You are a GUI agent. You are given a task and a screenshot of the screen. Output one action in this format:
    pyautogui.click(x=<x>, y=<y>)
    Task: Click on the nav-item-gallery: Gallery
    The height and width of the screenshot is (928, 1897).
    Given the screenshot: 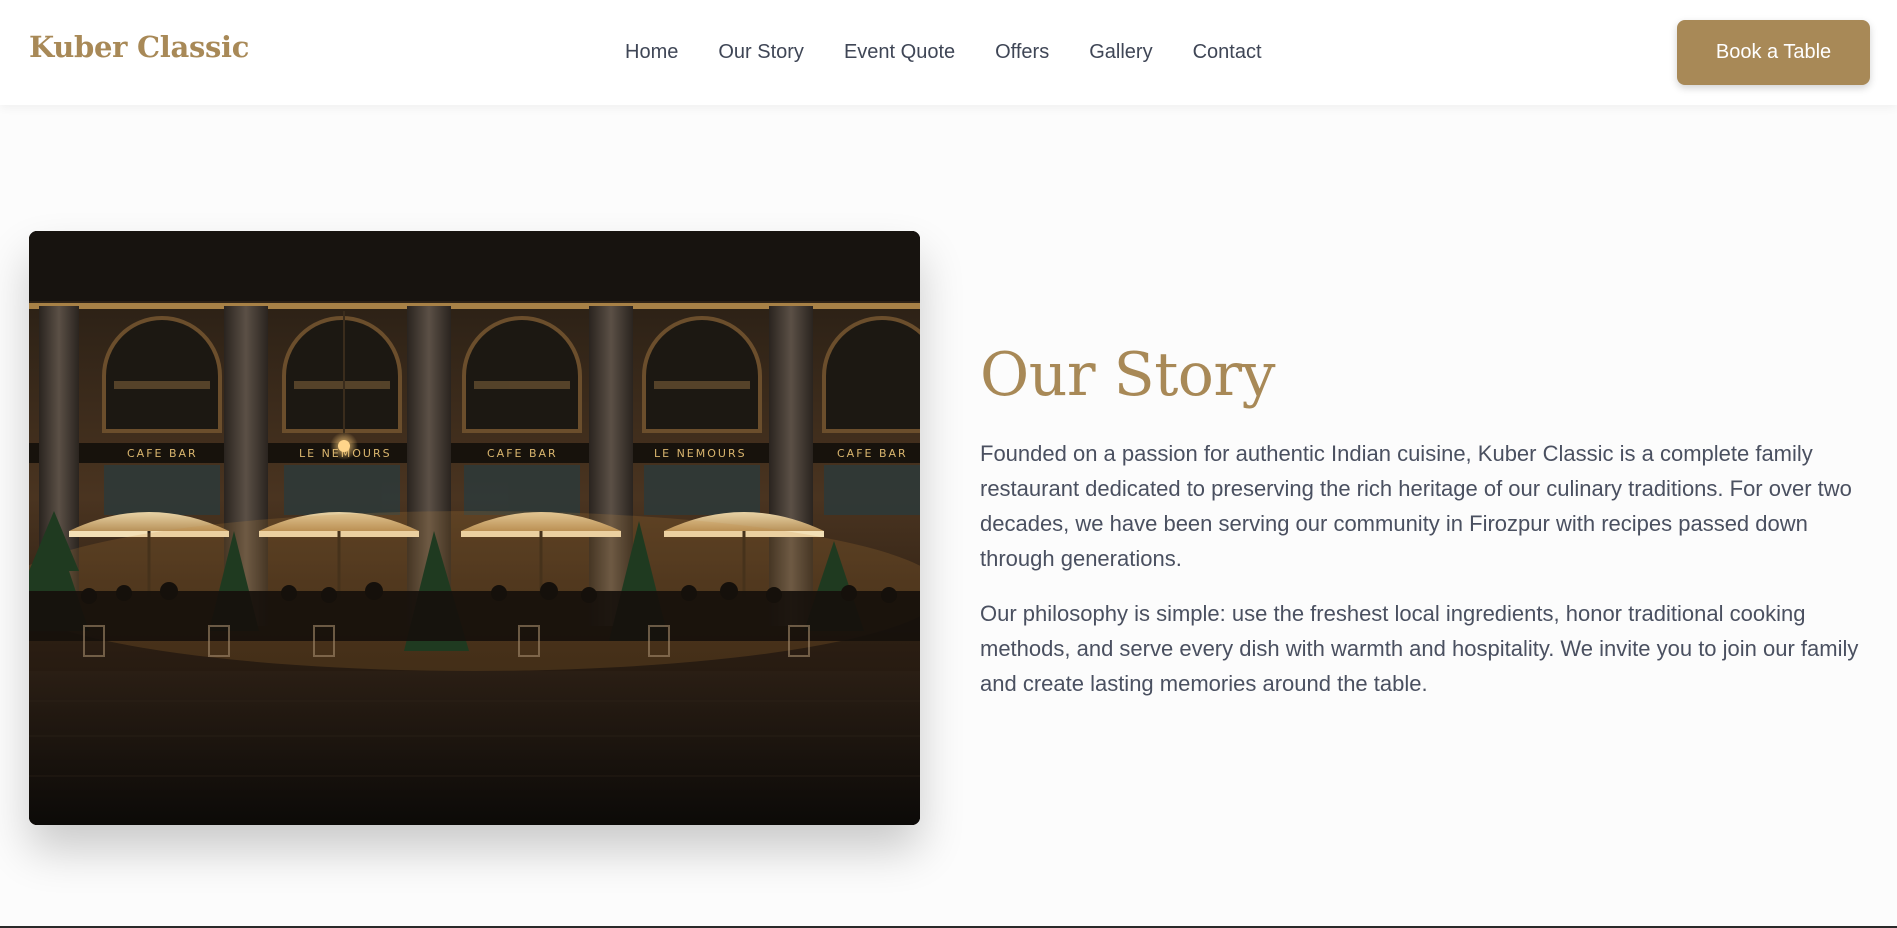 What is the action you would take?
    pyautogui.click(x=1120, y=52)
    